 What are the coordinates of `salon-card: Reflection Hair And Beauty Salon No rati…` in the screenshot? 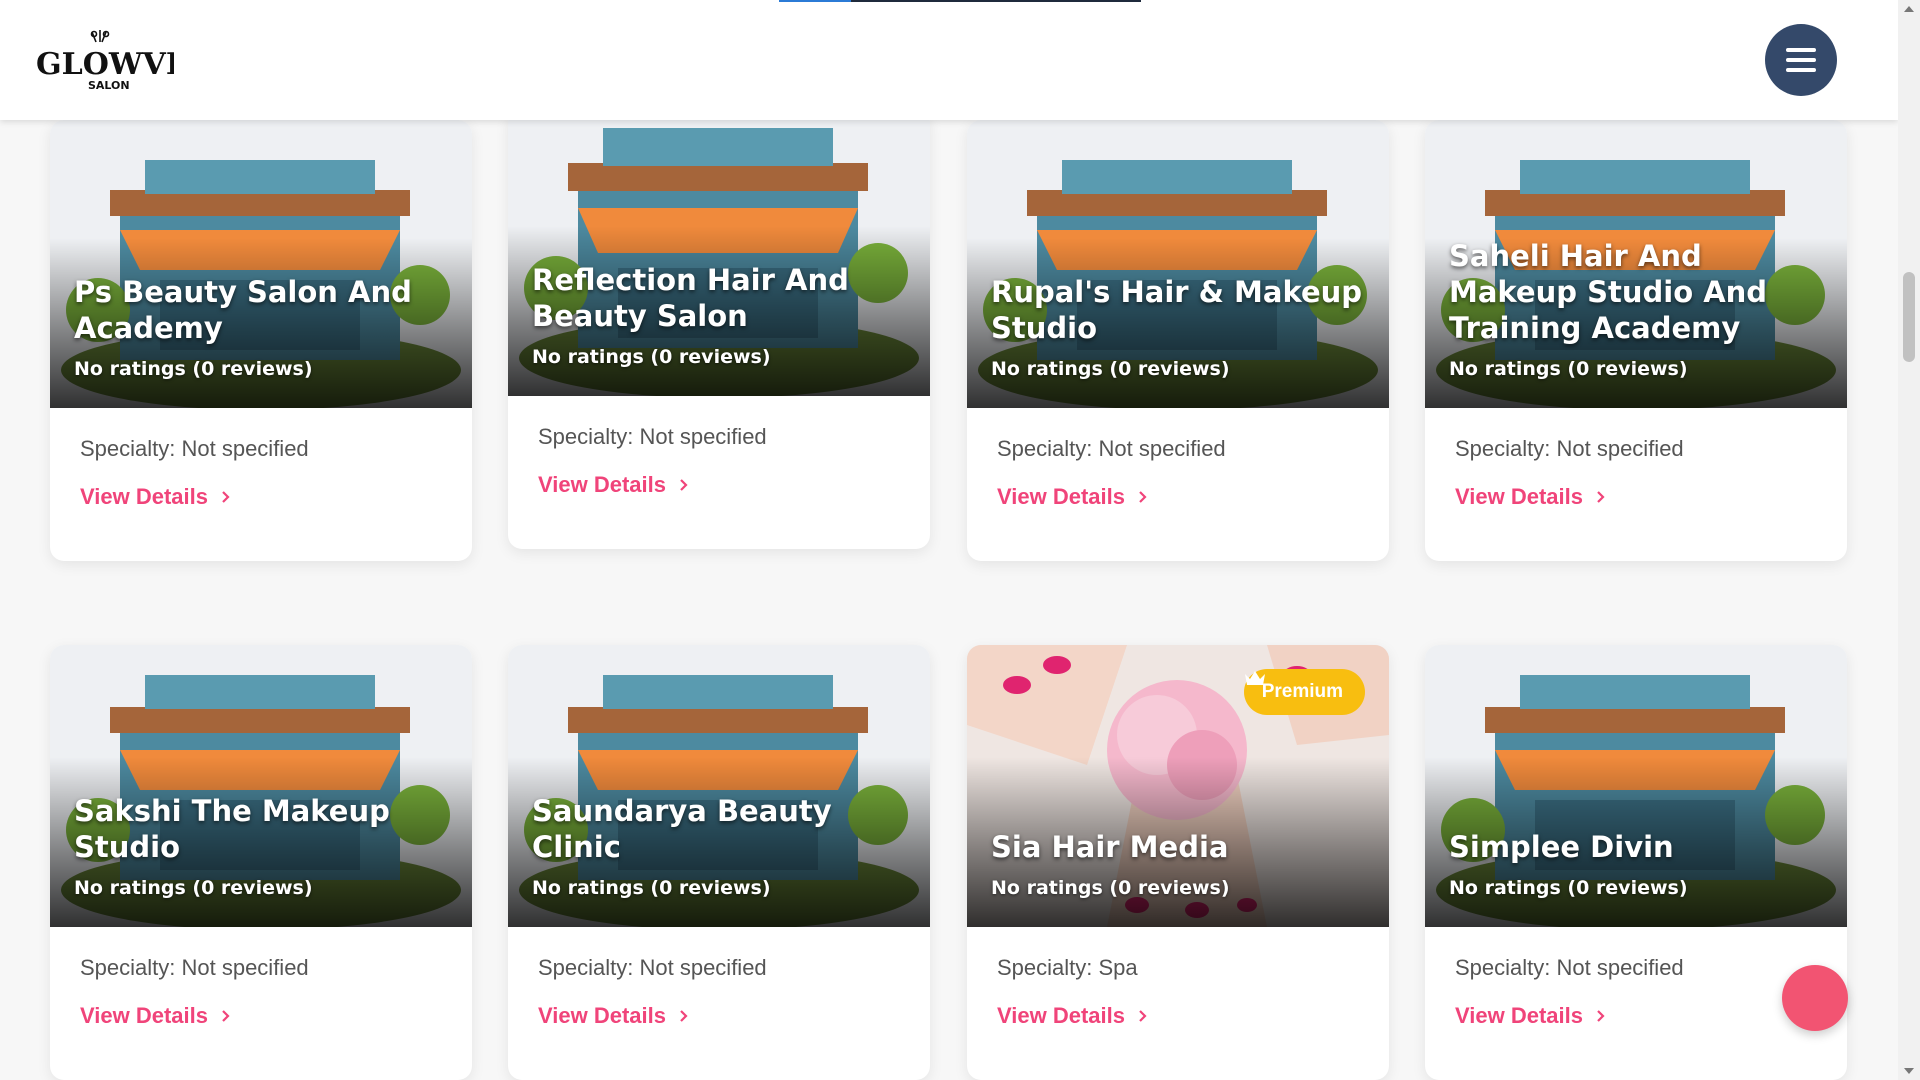 It's located at (719, 328).